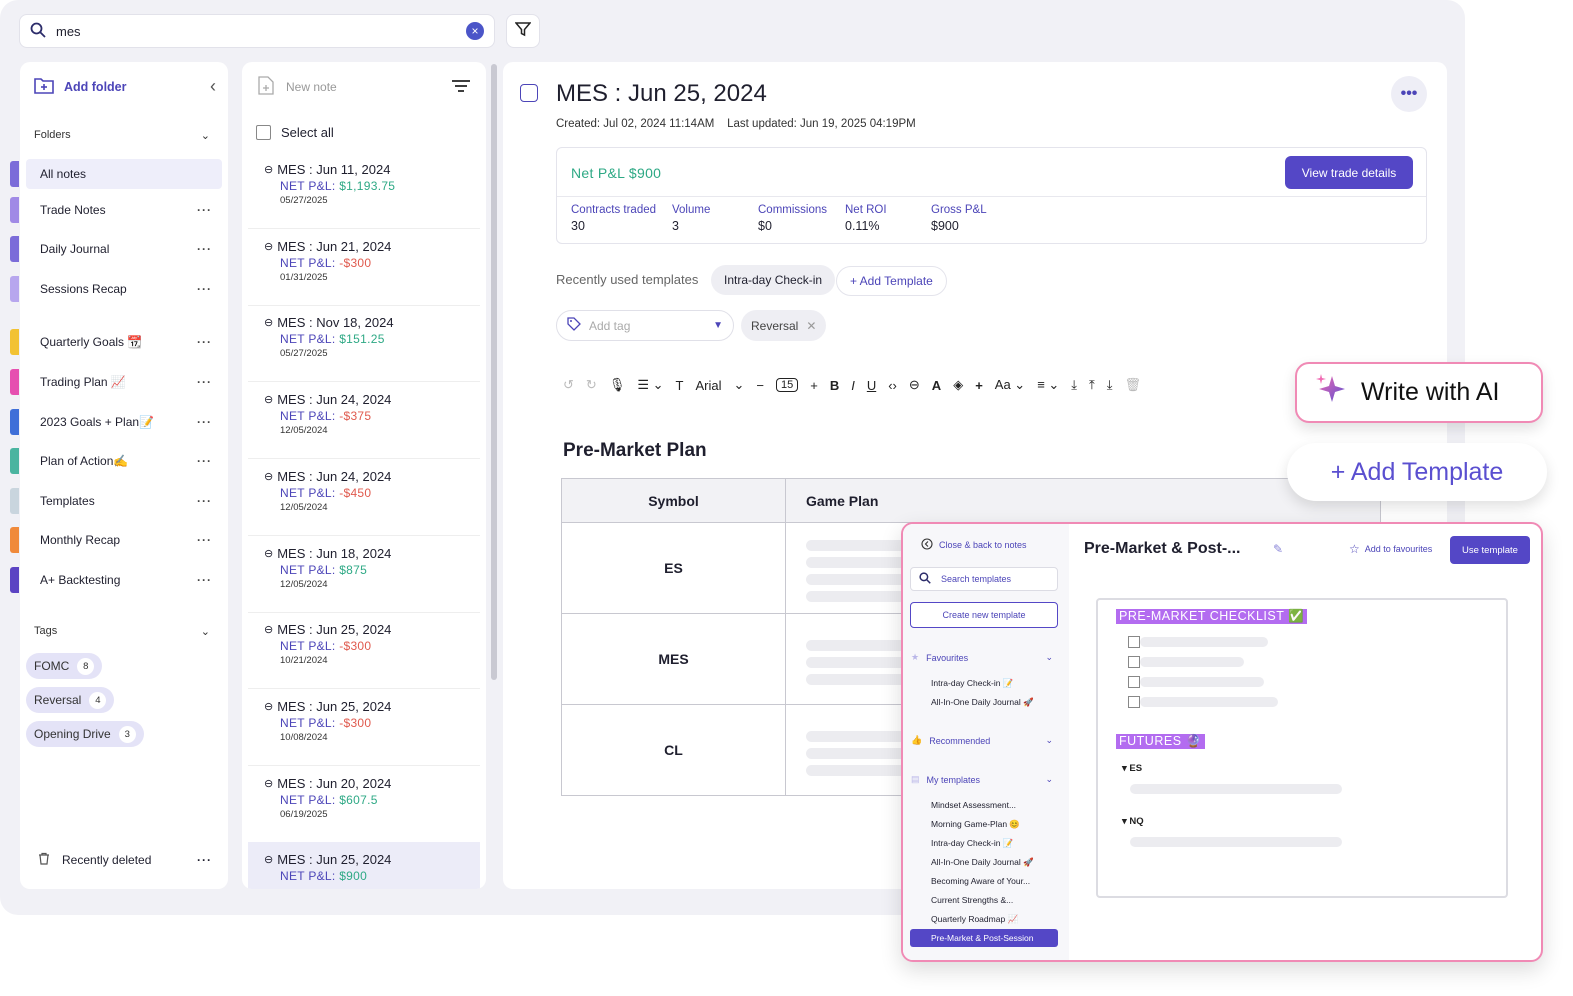  What do you see at coordinates (125, 86) in the screenshot?
I see `add-folder-button: Add folder ‹` at bounding box center [125, 86].